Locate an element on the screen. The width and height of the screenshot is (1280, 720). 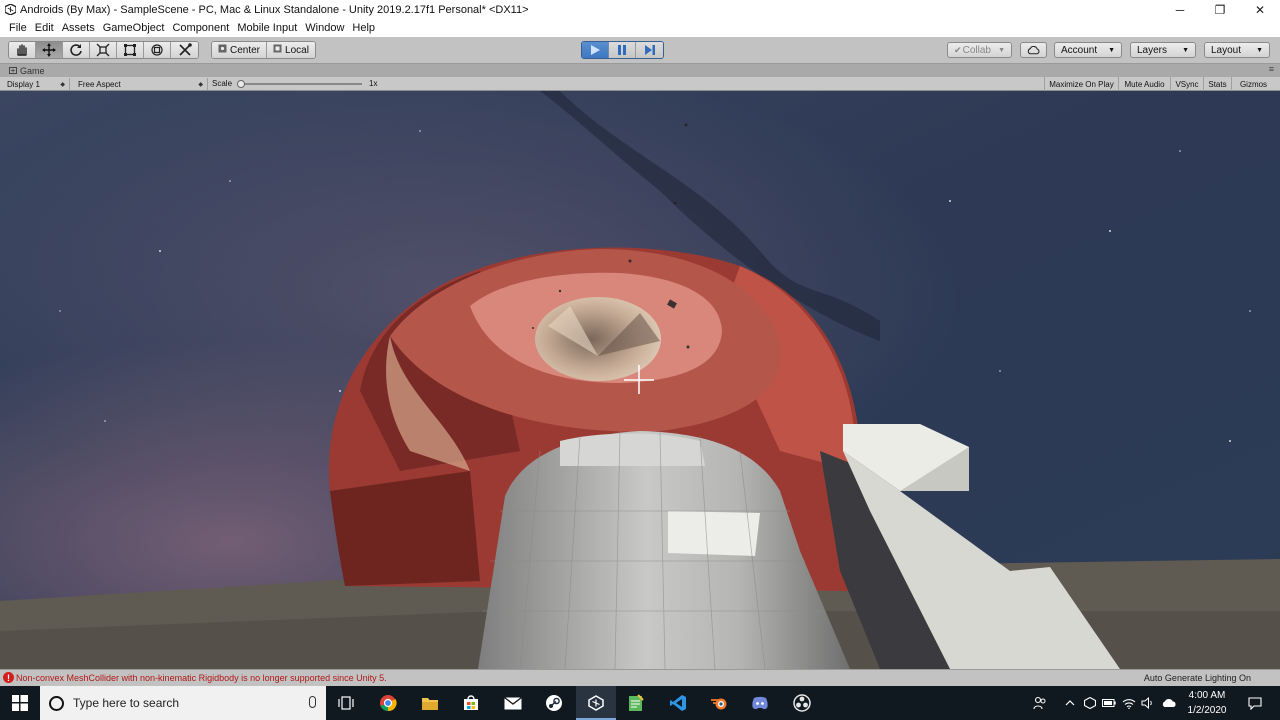
cloud-icon is located at coordinates (1033, 49).